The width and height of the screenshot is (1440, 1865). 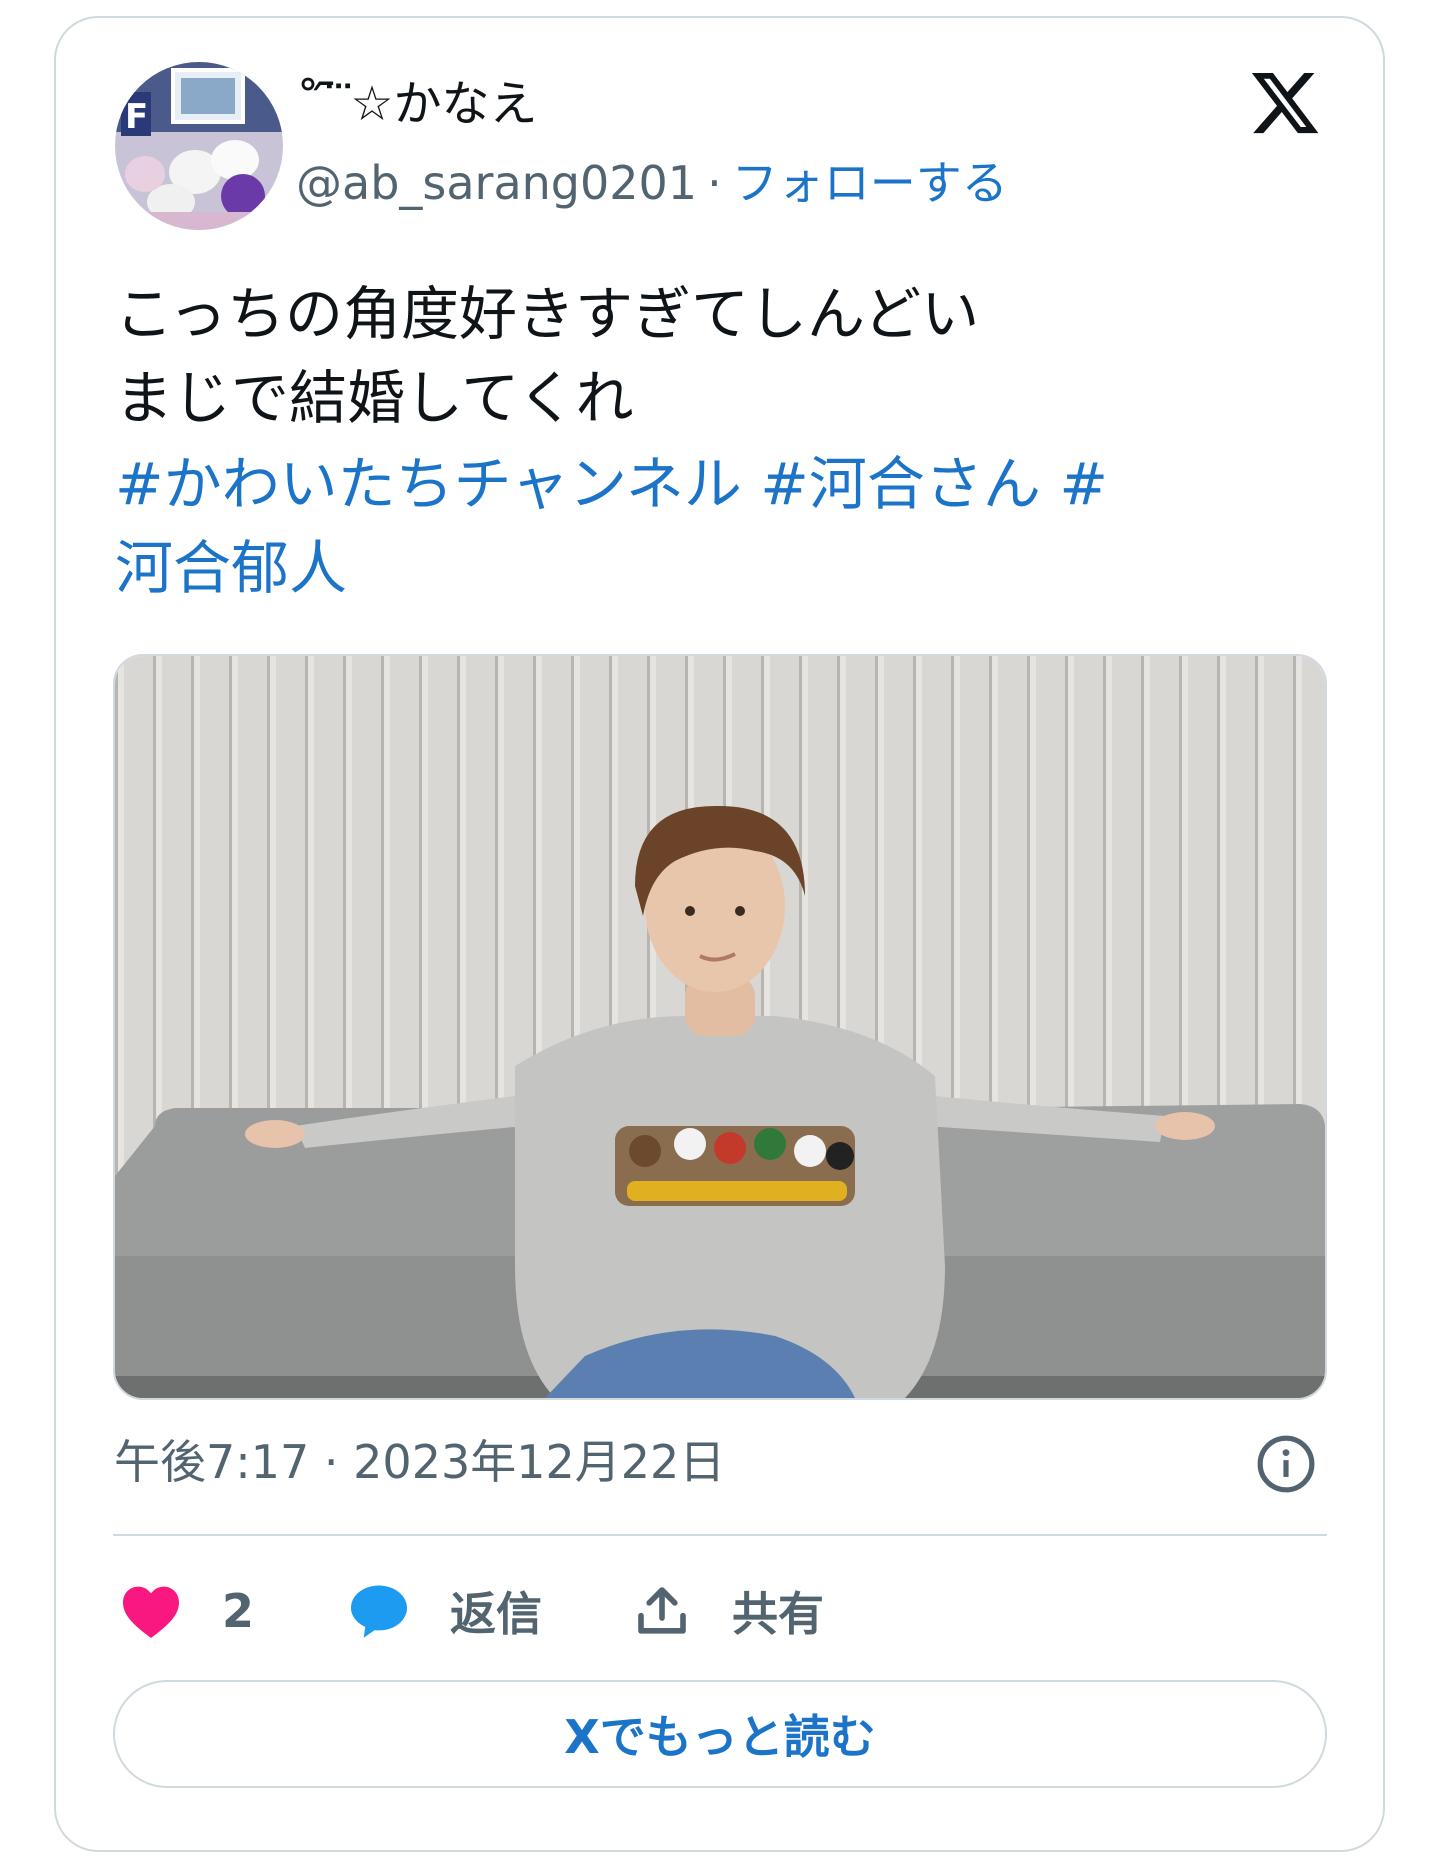 I want to click on user-handle: @ab_sarang0201, so click(x=496, y=183).